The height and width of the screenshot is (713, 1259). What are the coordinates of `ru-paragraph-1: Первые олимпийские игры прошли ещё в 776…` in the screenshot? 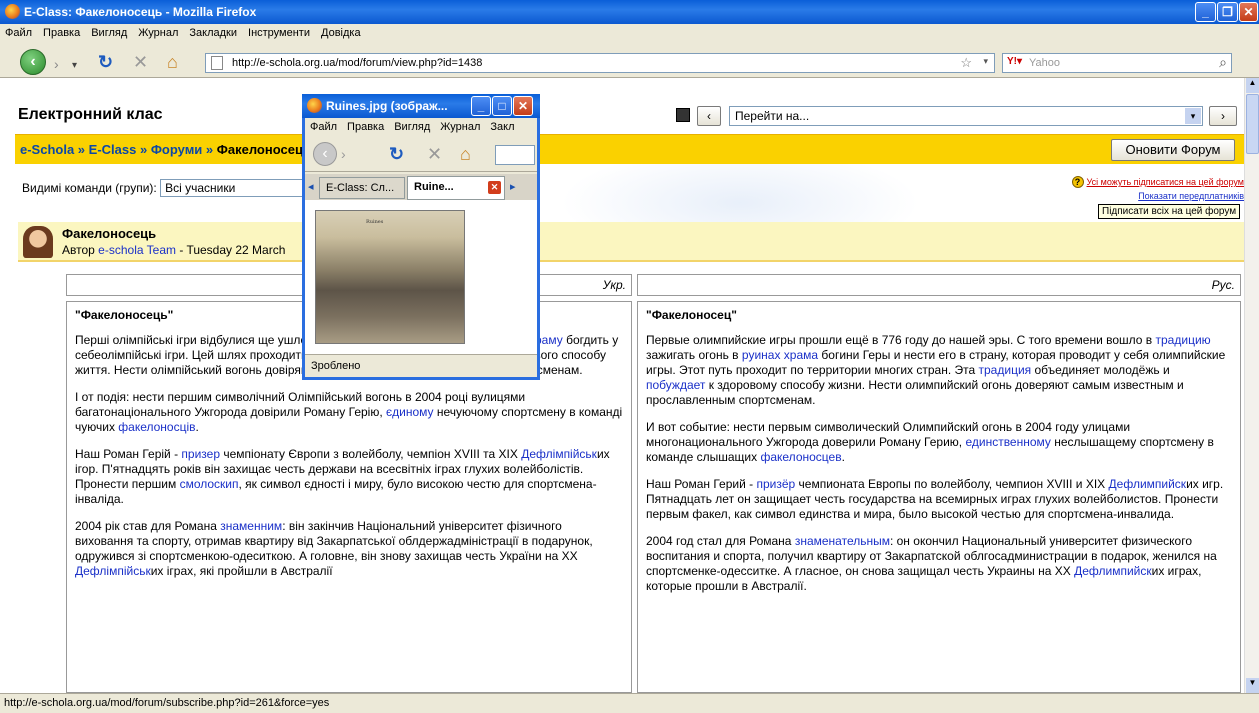 It's located at (939, 370).